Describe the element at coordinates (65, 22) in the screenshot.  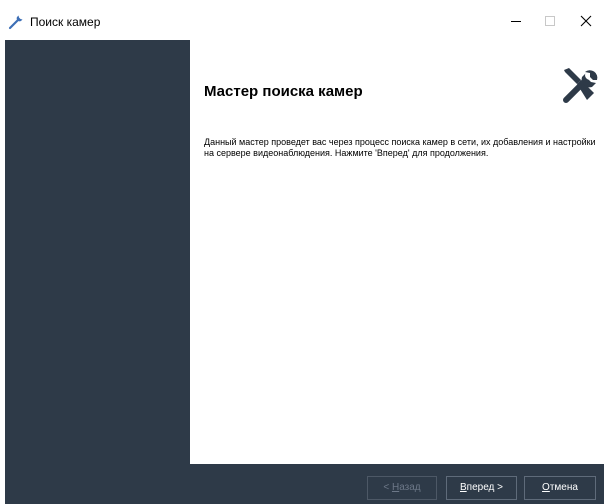
I see `window-title: Поиск камер` at that location.